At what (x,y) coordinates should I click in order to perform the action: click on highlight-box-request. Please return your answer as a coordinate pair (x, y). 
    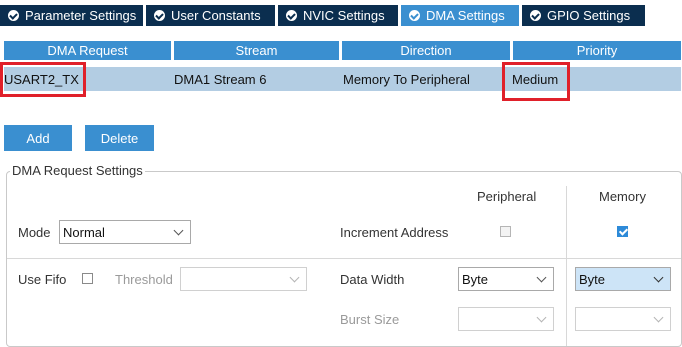
    Looking at the image, I should click on (43, 79).